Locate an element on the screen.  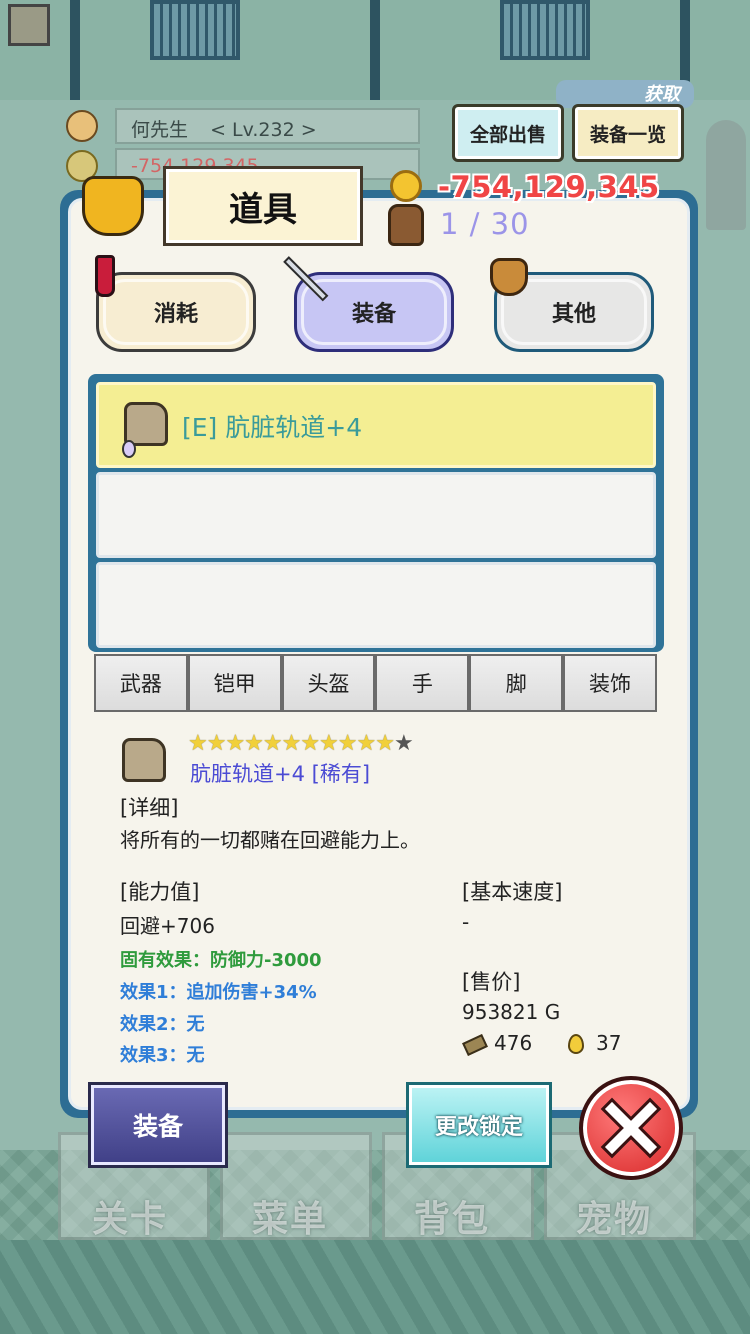
change-lock-button: 更改锁定 is located at coordinates (479, 1125).